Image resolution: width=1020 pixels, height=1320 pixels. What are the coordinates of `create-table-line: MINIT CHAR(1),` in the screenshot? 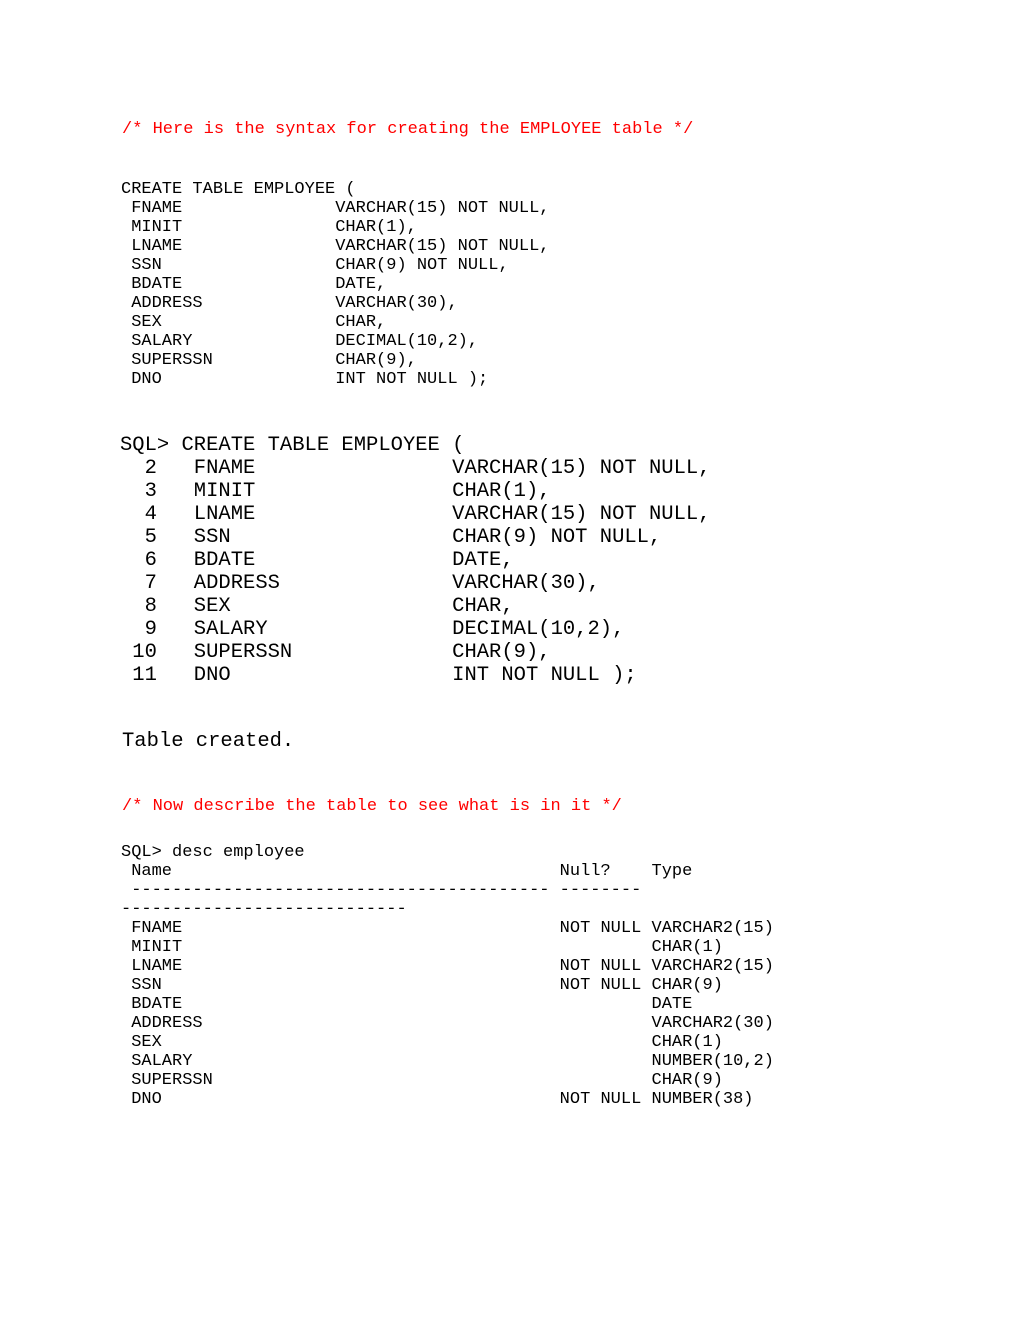 It's located at (269, 227).